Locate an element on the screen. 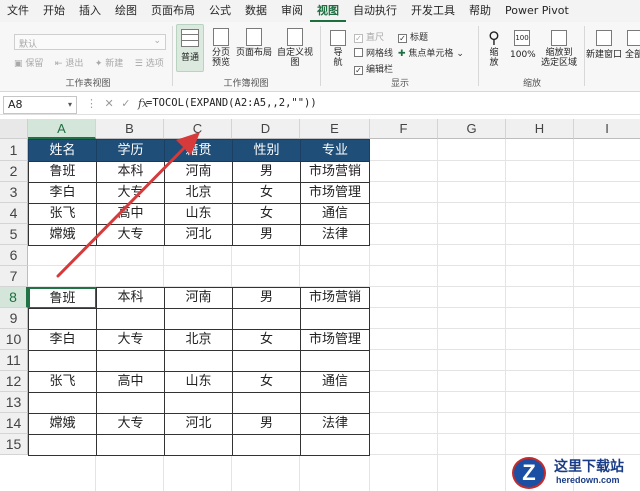  arrow-shaft is located at coordinates (125, 208).